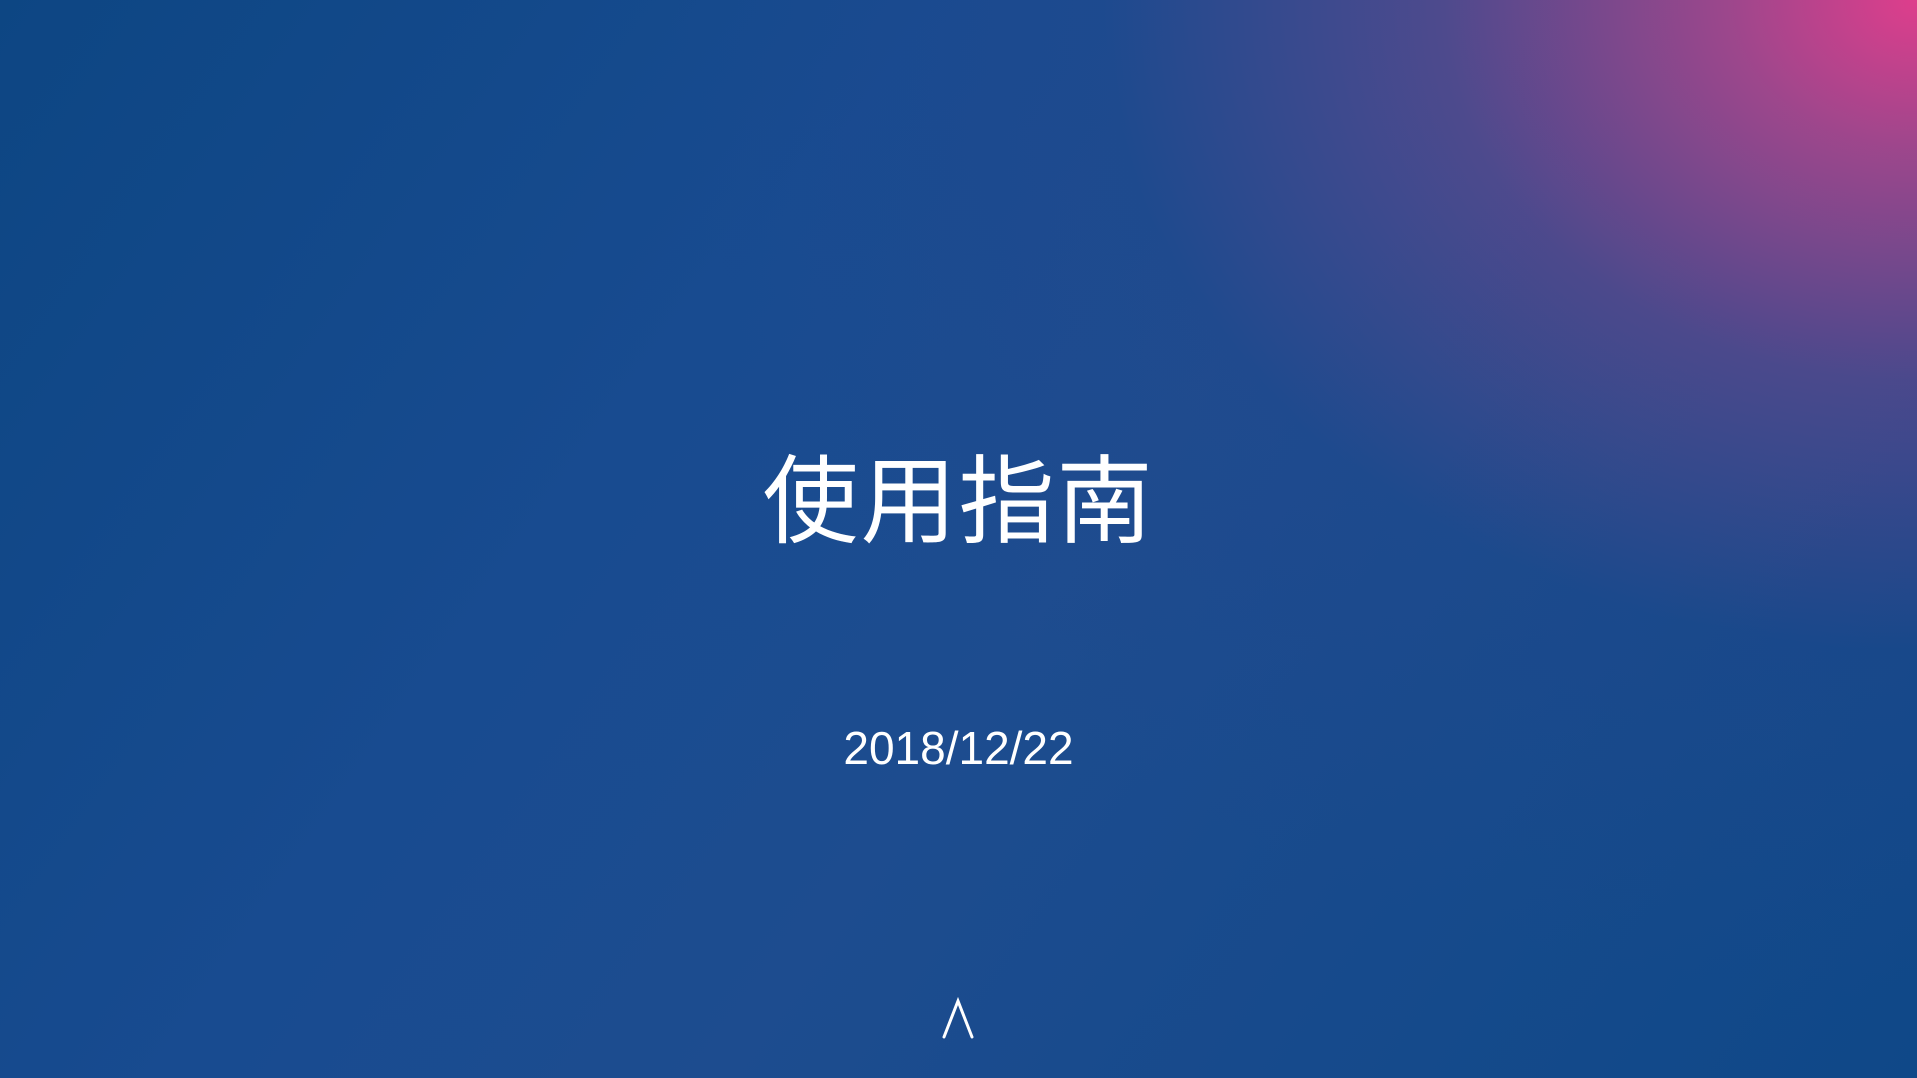 Image resolution: width=1917 pixels, height=1078 pixels. I want to click on chevron-up-icon, so click(958, 1017).